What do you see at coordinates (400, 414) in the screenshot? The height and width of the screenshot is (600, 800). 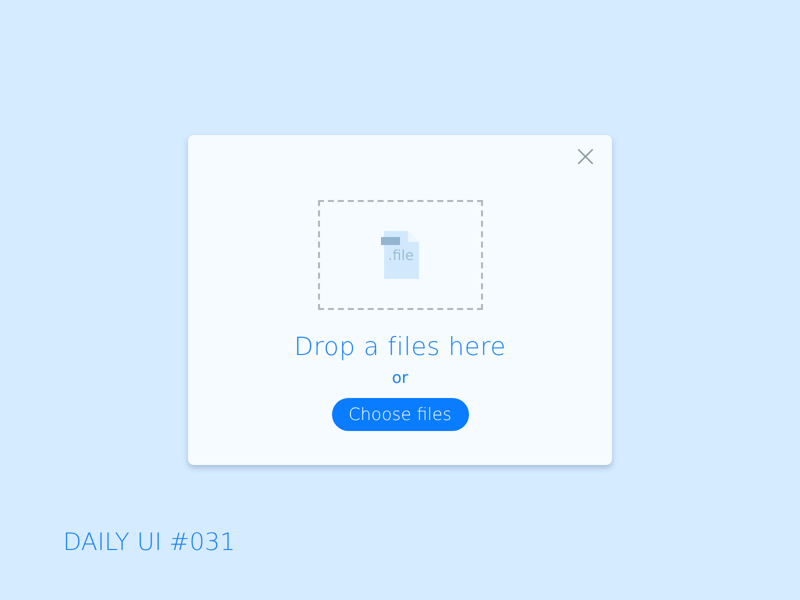 I see `choose-files-button: Choose files` at bounding box center [400, 414].